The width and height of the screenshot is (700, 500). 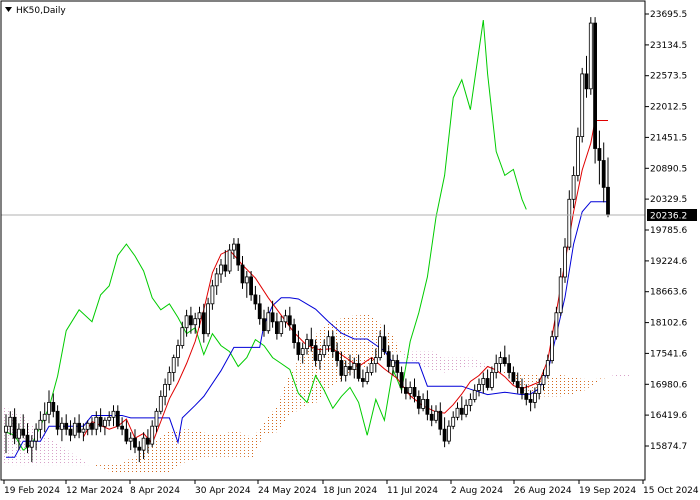 I want to click on time-tick-label: 30 Apr 2024, so click(x=223, y=491).